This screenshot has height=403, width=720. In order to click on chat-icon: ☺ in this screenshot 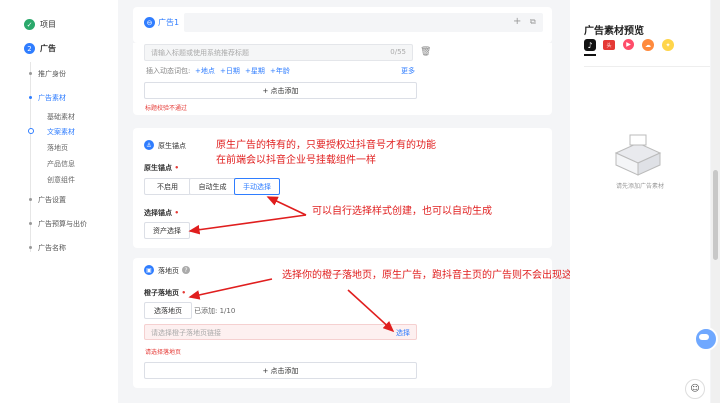, I will do `click(695, 389)`.